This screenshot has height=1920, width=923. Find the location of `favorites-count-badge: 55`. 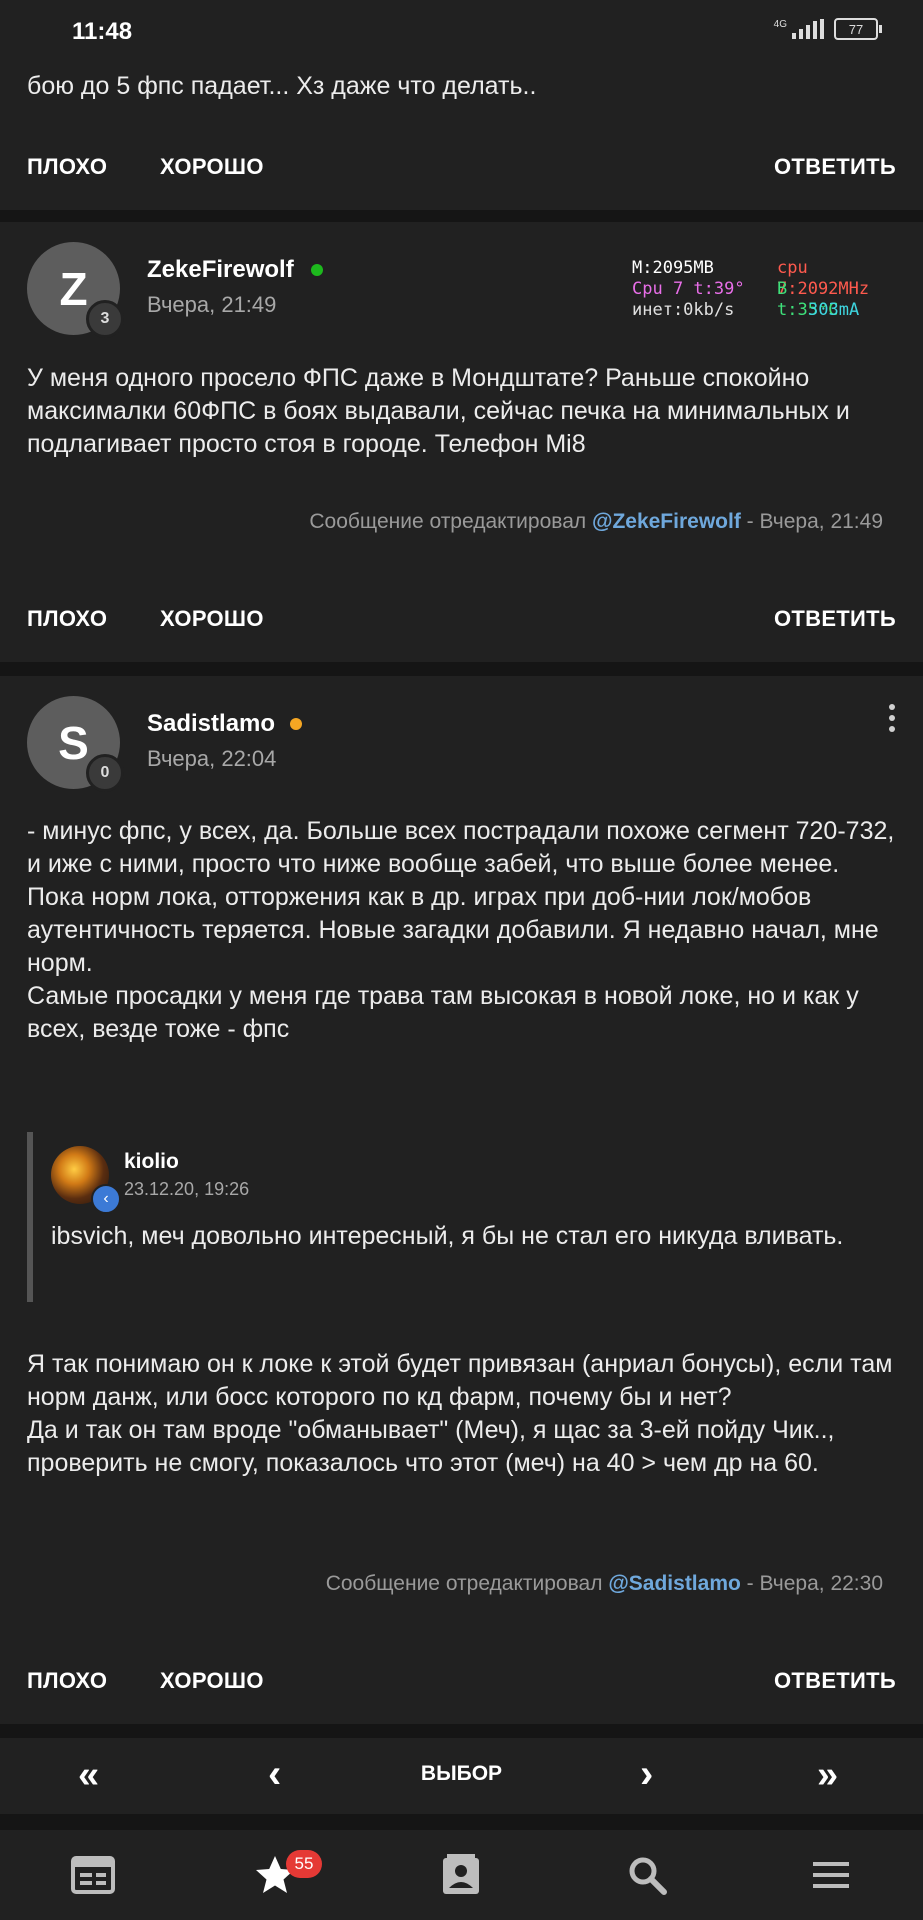

favorites-count-badge: 55 is located at coordinates (304, 1864).